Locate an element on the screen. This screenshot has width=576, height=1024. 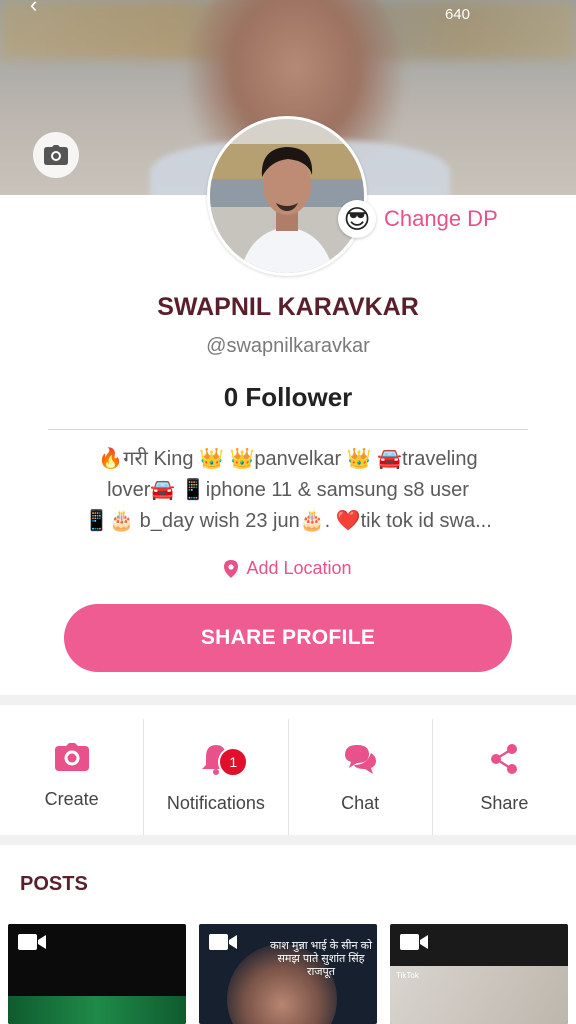
thumb-image is located at coordinates (97, 1010).